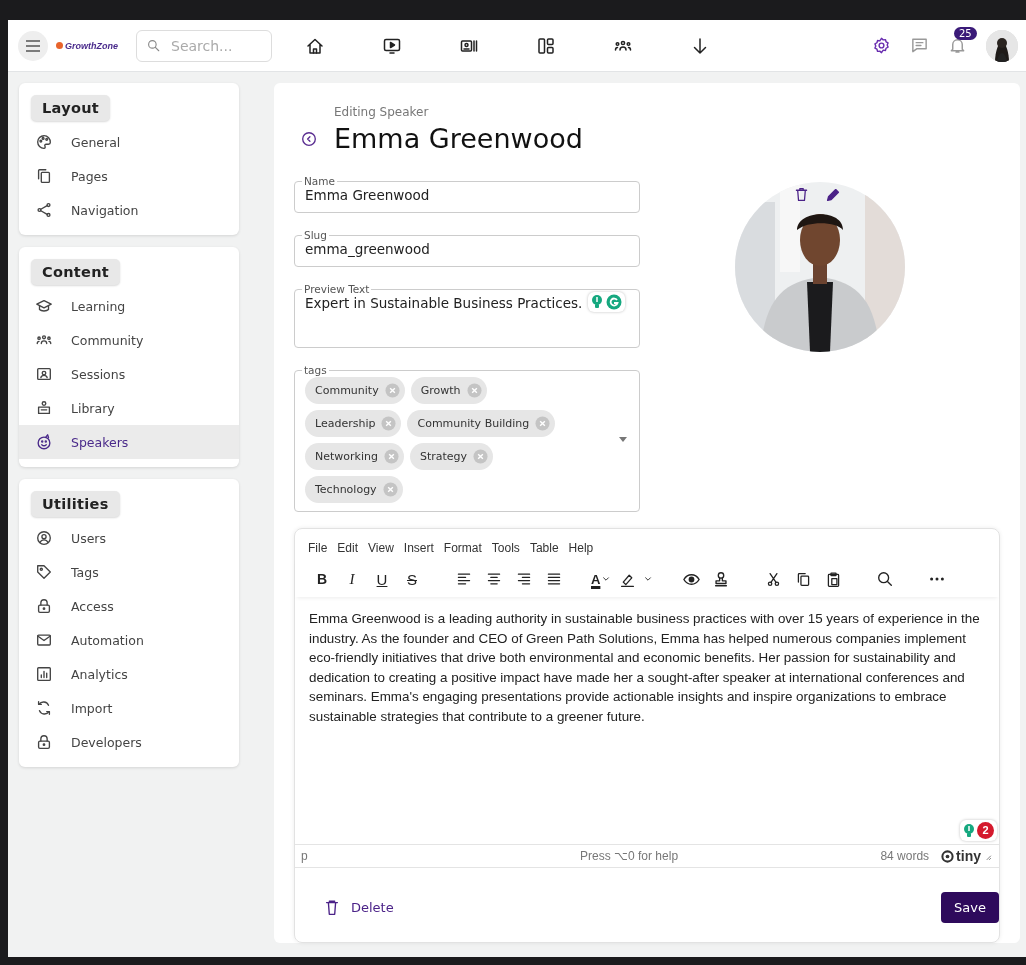 This screenshot has width=1026, height=965. What do you see at coordinates (481, 423) in the screenshot?
I see `tag-chip: Community Building` at bounding box center [481, 423].